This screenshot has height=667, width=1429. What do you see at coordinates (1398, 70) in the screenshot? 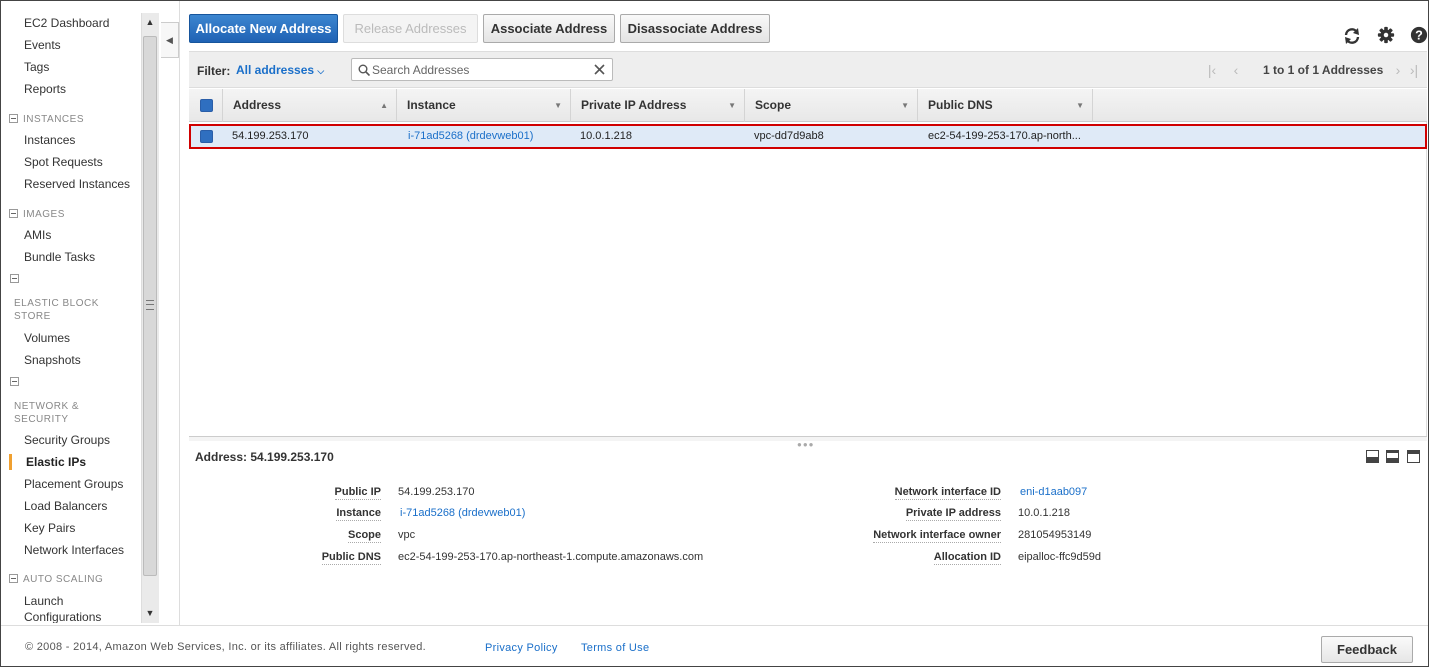
I see `next-page-icon: ›` at bounding box center [1398, 70].